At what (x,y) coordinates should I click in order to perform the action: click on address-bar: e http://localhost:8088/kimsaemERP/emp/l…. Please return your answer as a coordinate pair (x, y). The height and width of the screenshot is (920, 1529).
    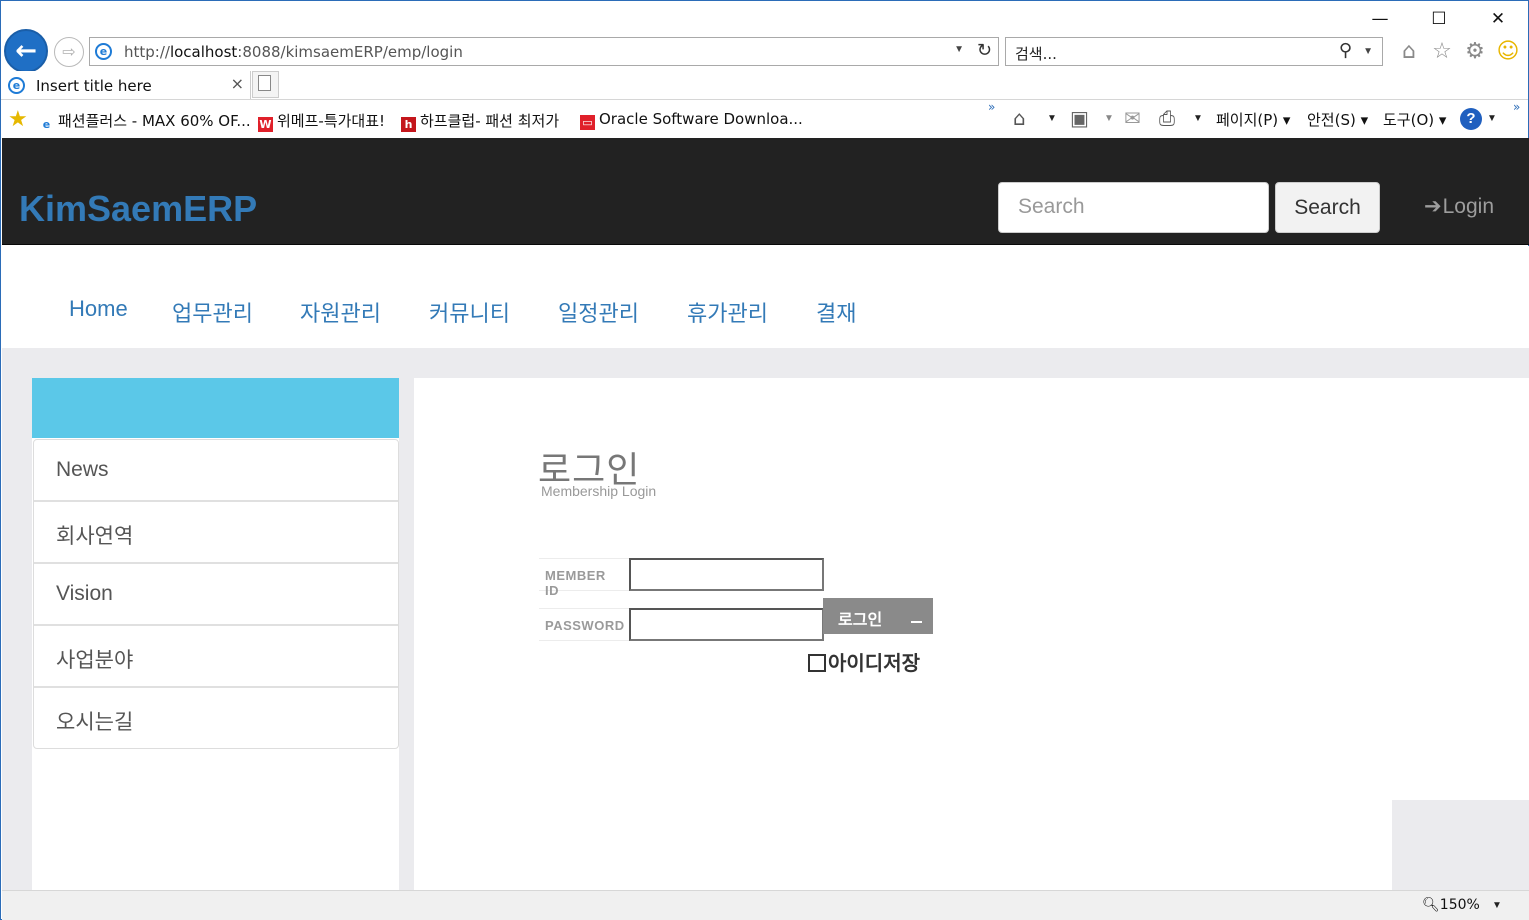
    Looking at the image, I should click on (544, 51).